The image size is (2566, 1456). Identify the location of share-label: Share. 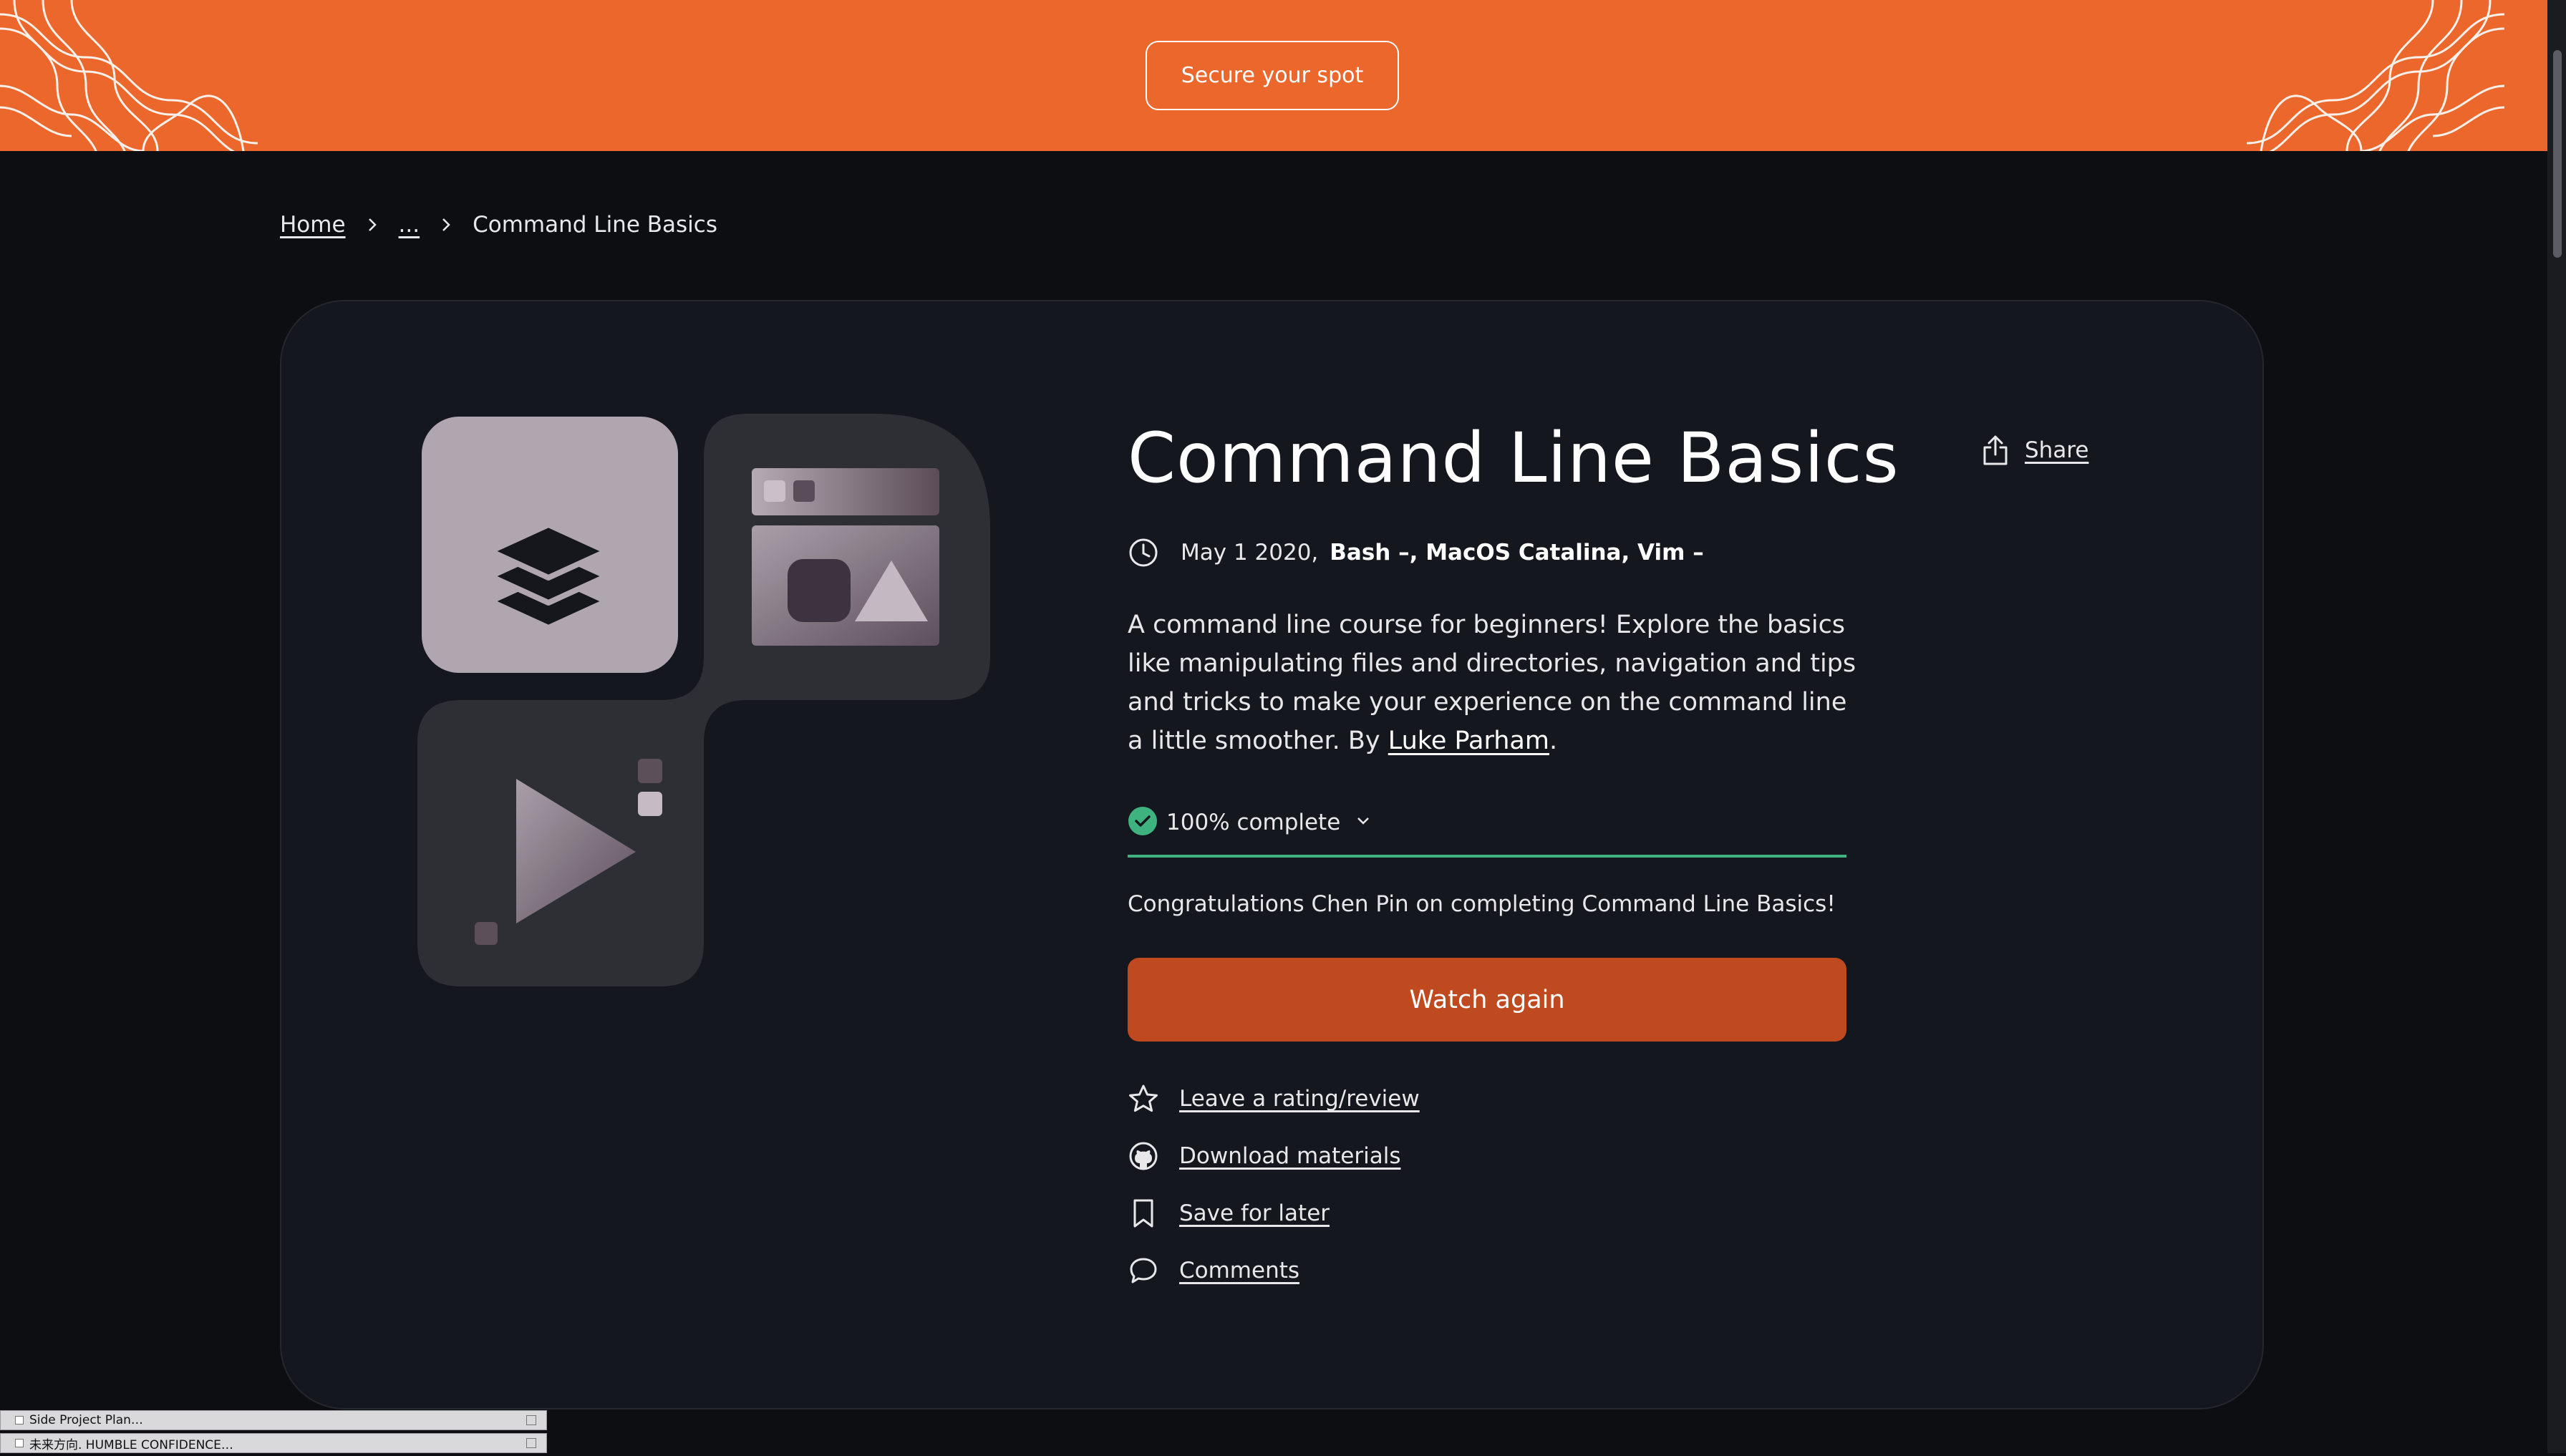
(2057, 450).